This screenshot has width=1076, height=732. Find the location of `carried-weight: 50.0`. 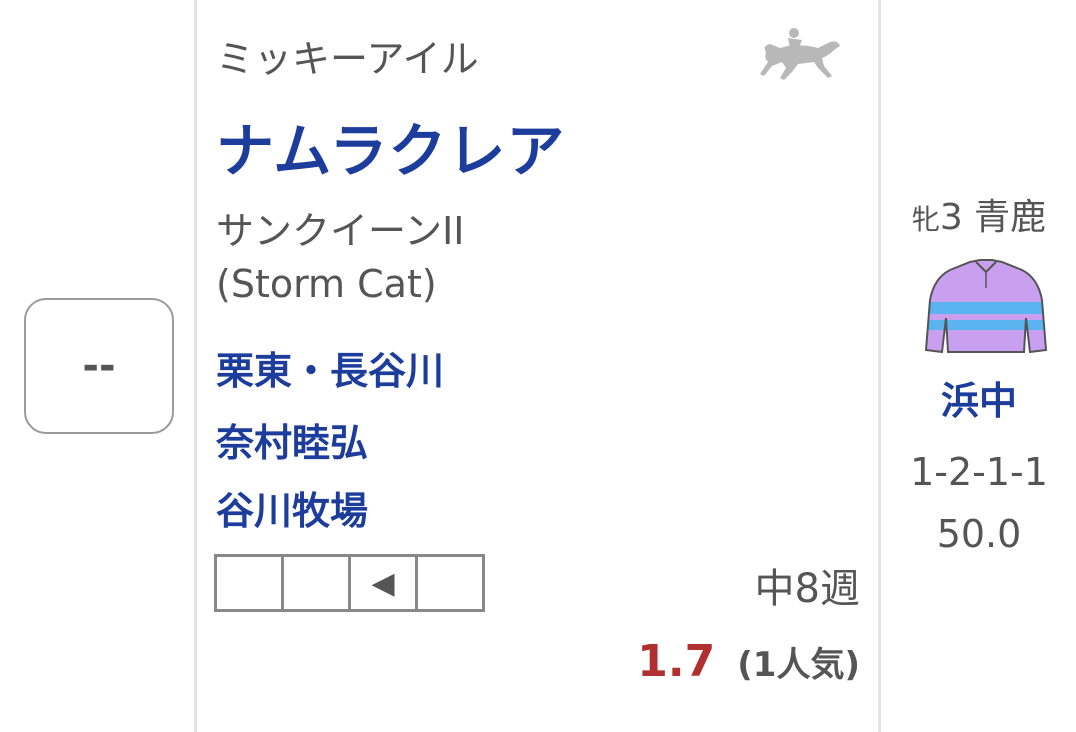

carried-weight: 50.0 is located at coordinates (979, 534).